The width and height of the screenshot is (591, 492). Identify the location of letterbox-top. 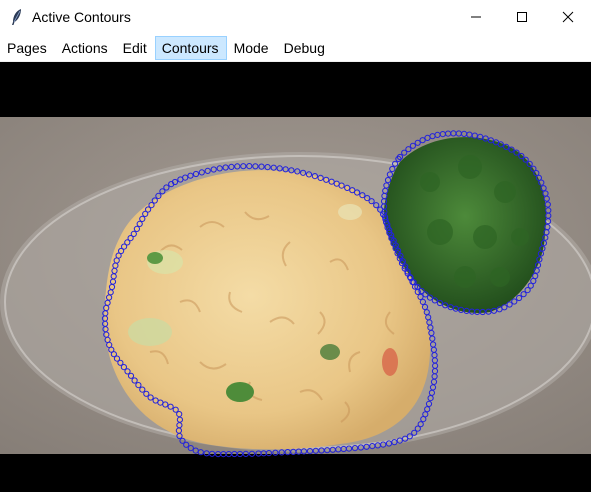
(295, 89).